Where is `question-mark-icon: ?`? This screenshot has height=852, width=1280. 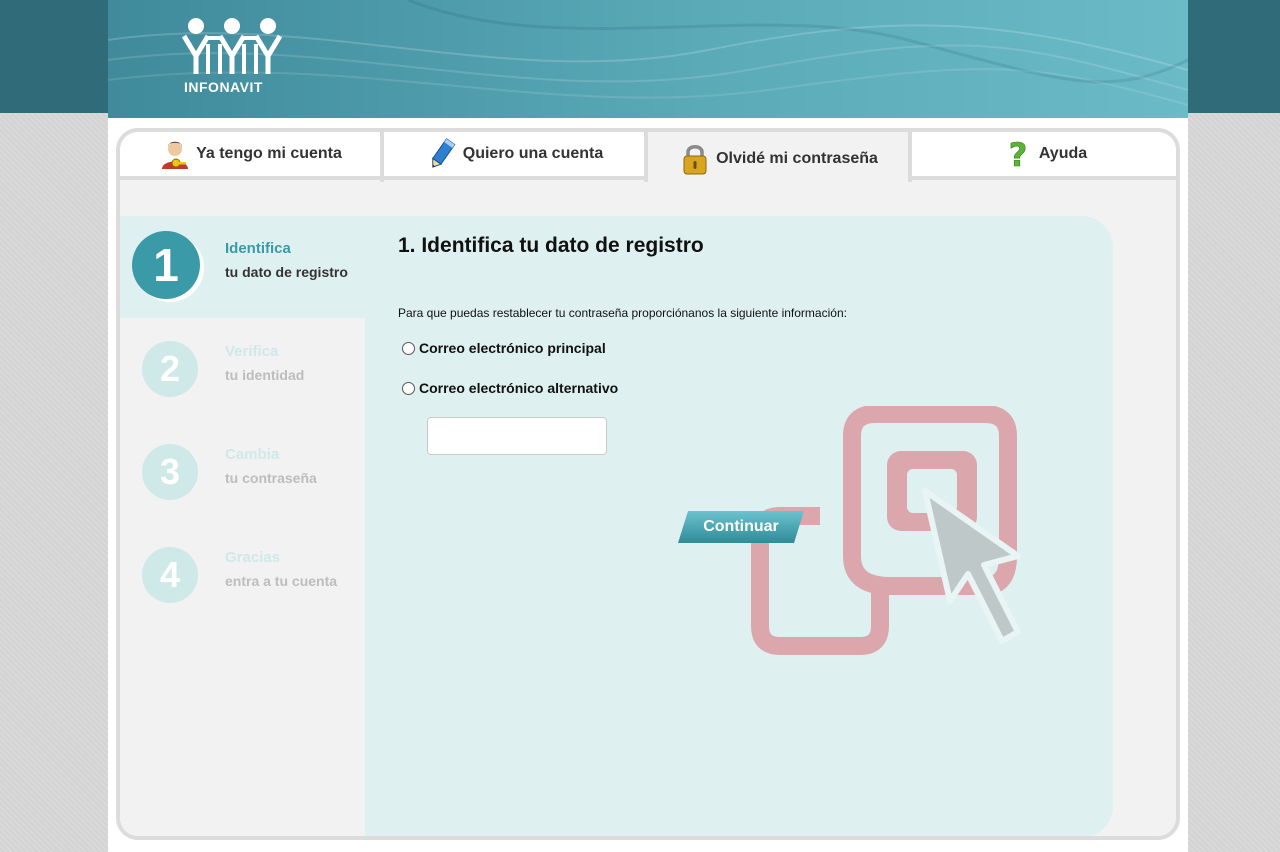 question-mark-icon: ? is located at coordinates (1018, 154).